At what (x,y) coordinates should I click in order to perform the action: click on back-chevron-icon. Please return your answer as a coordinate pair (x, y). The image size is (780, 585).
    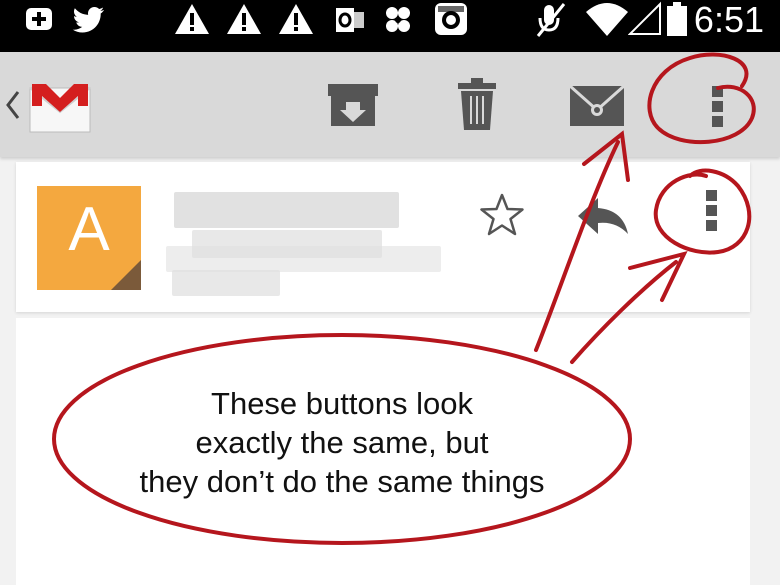
    Looking at the image, I should click on (13, 105).